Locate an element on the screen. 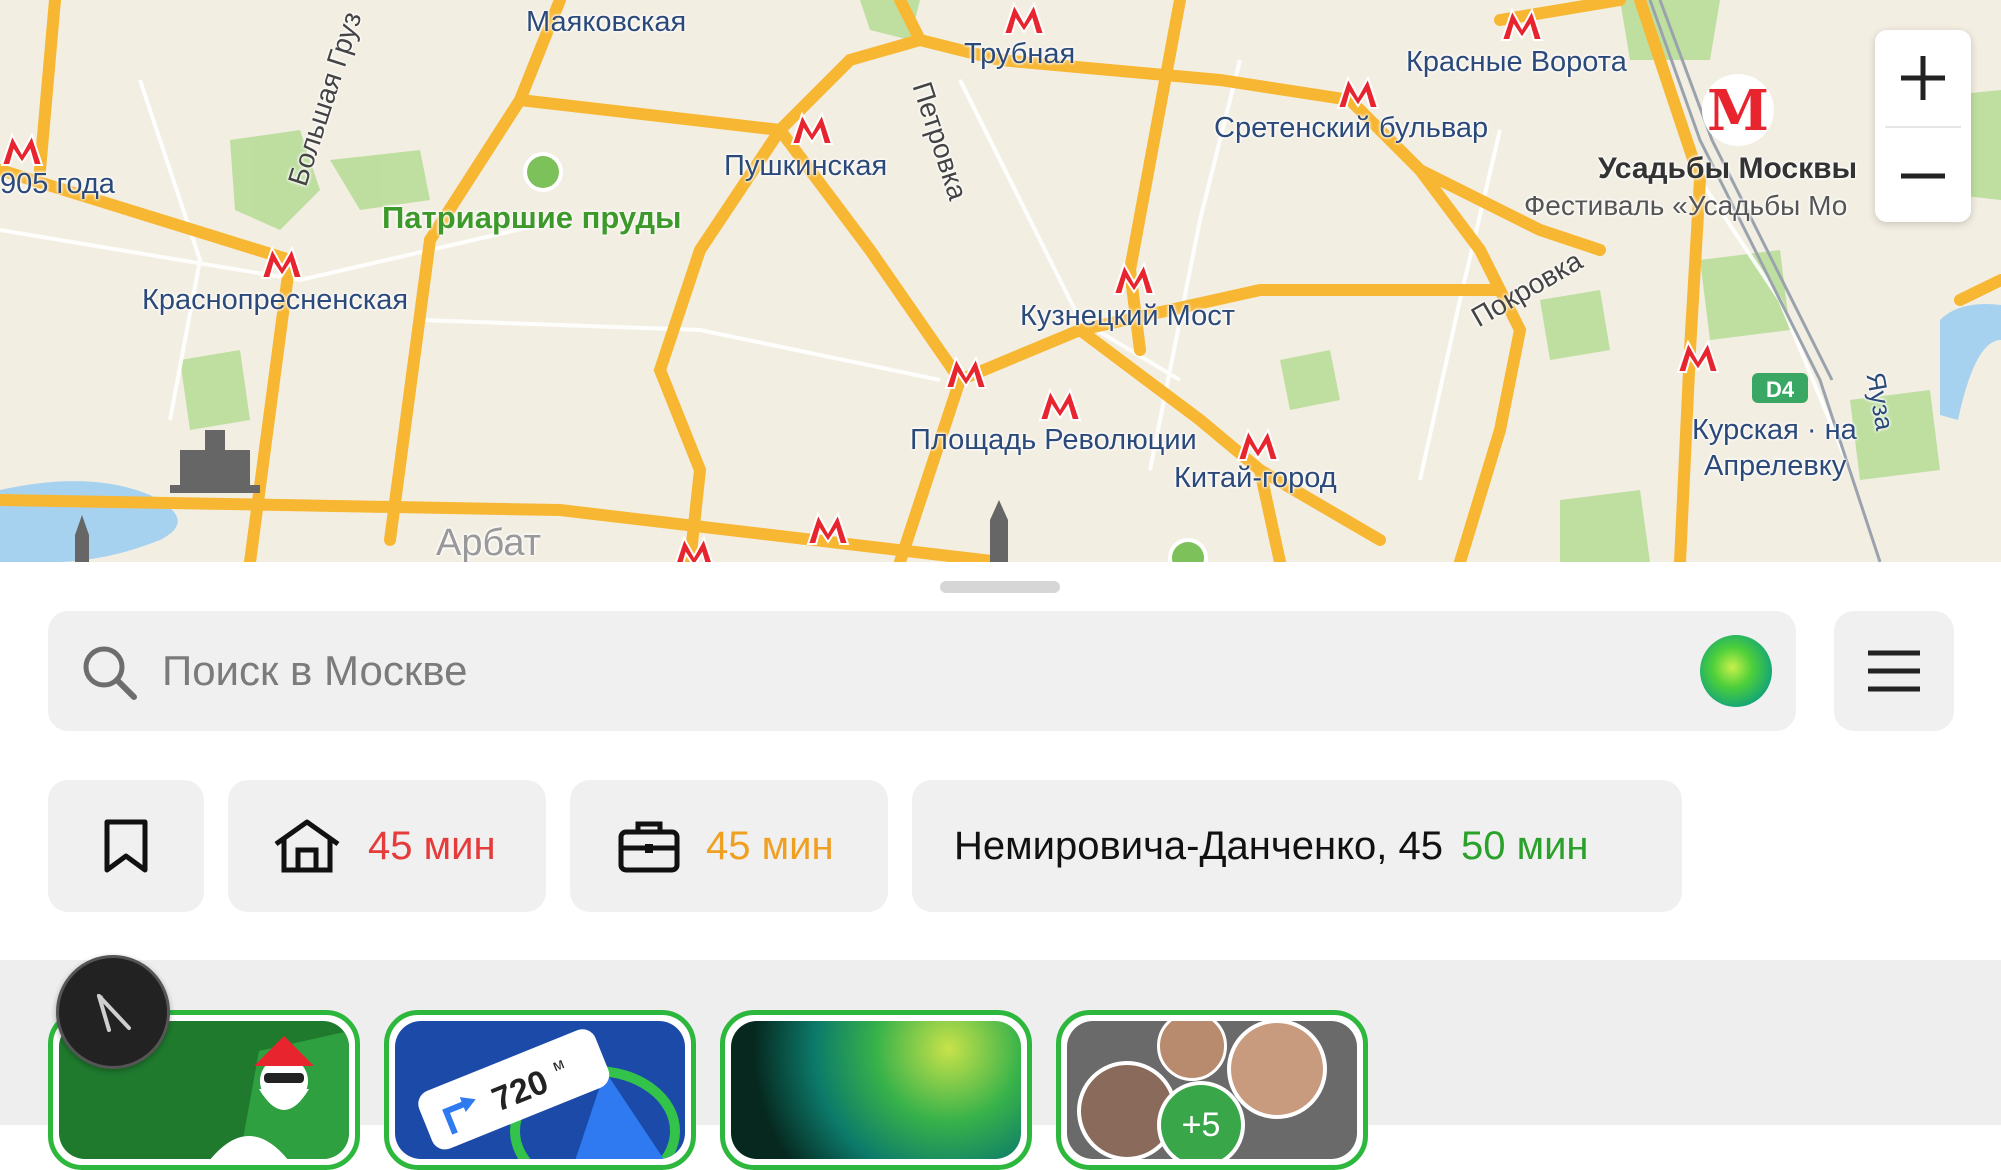 Image resolution: width=2001 pixels, height=1170 pixels. story-card-alice is located at coordinates (876, 1090).